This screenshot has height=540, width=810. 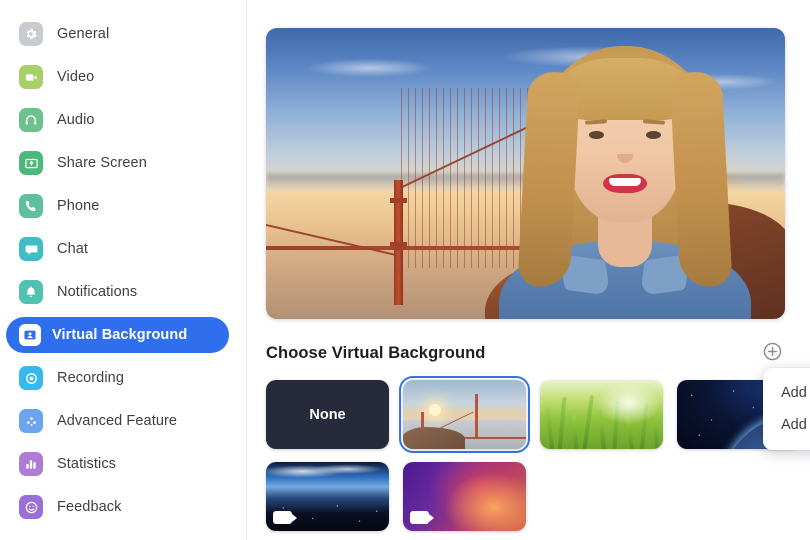 What do you see at coordinates (31, 206) in the screenshot?
I see `phone-icon` at bounding box center [31, 206].